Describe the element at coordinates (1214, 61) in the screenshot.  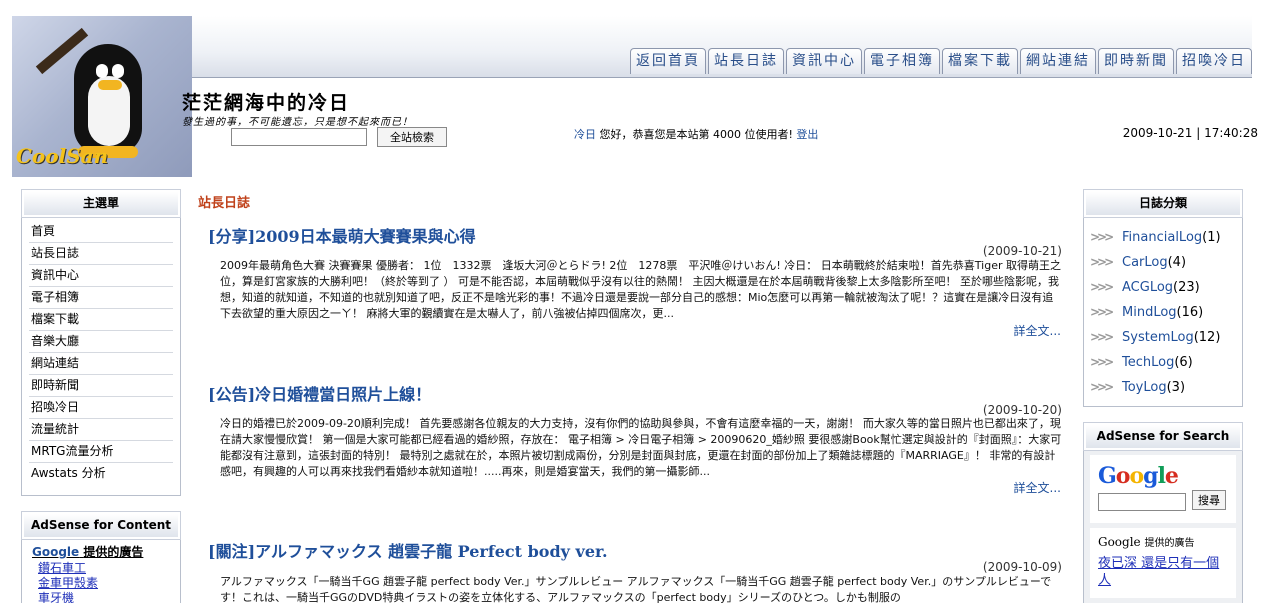
I see `tab-contact: 招喚冷日` at that location.